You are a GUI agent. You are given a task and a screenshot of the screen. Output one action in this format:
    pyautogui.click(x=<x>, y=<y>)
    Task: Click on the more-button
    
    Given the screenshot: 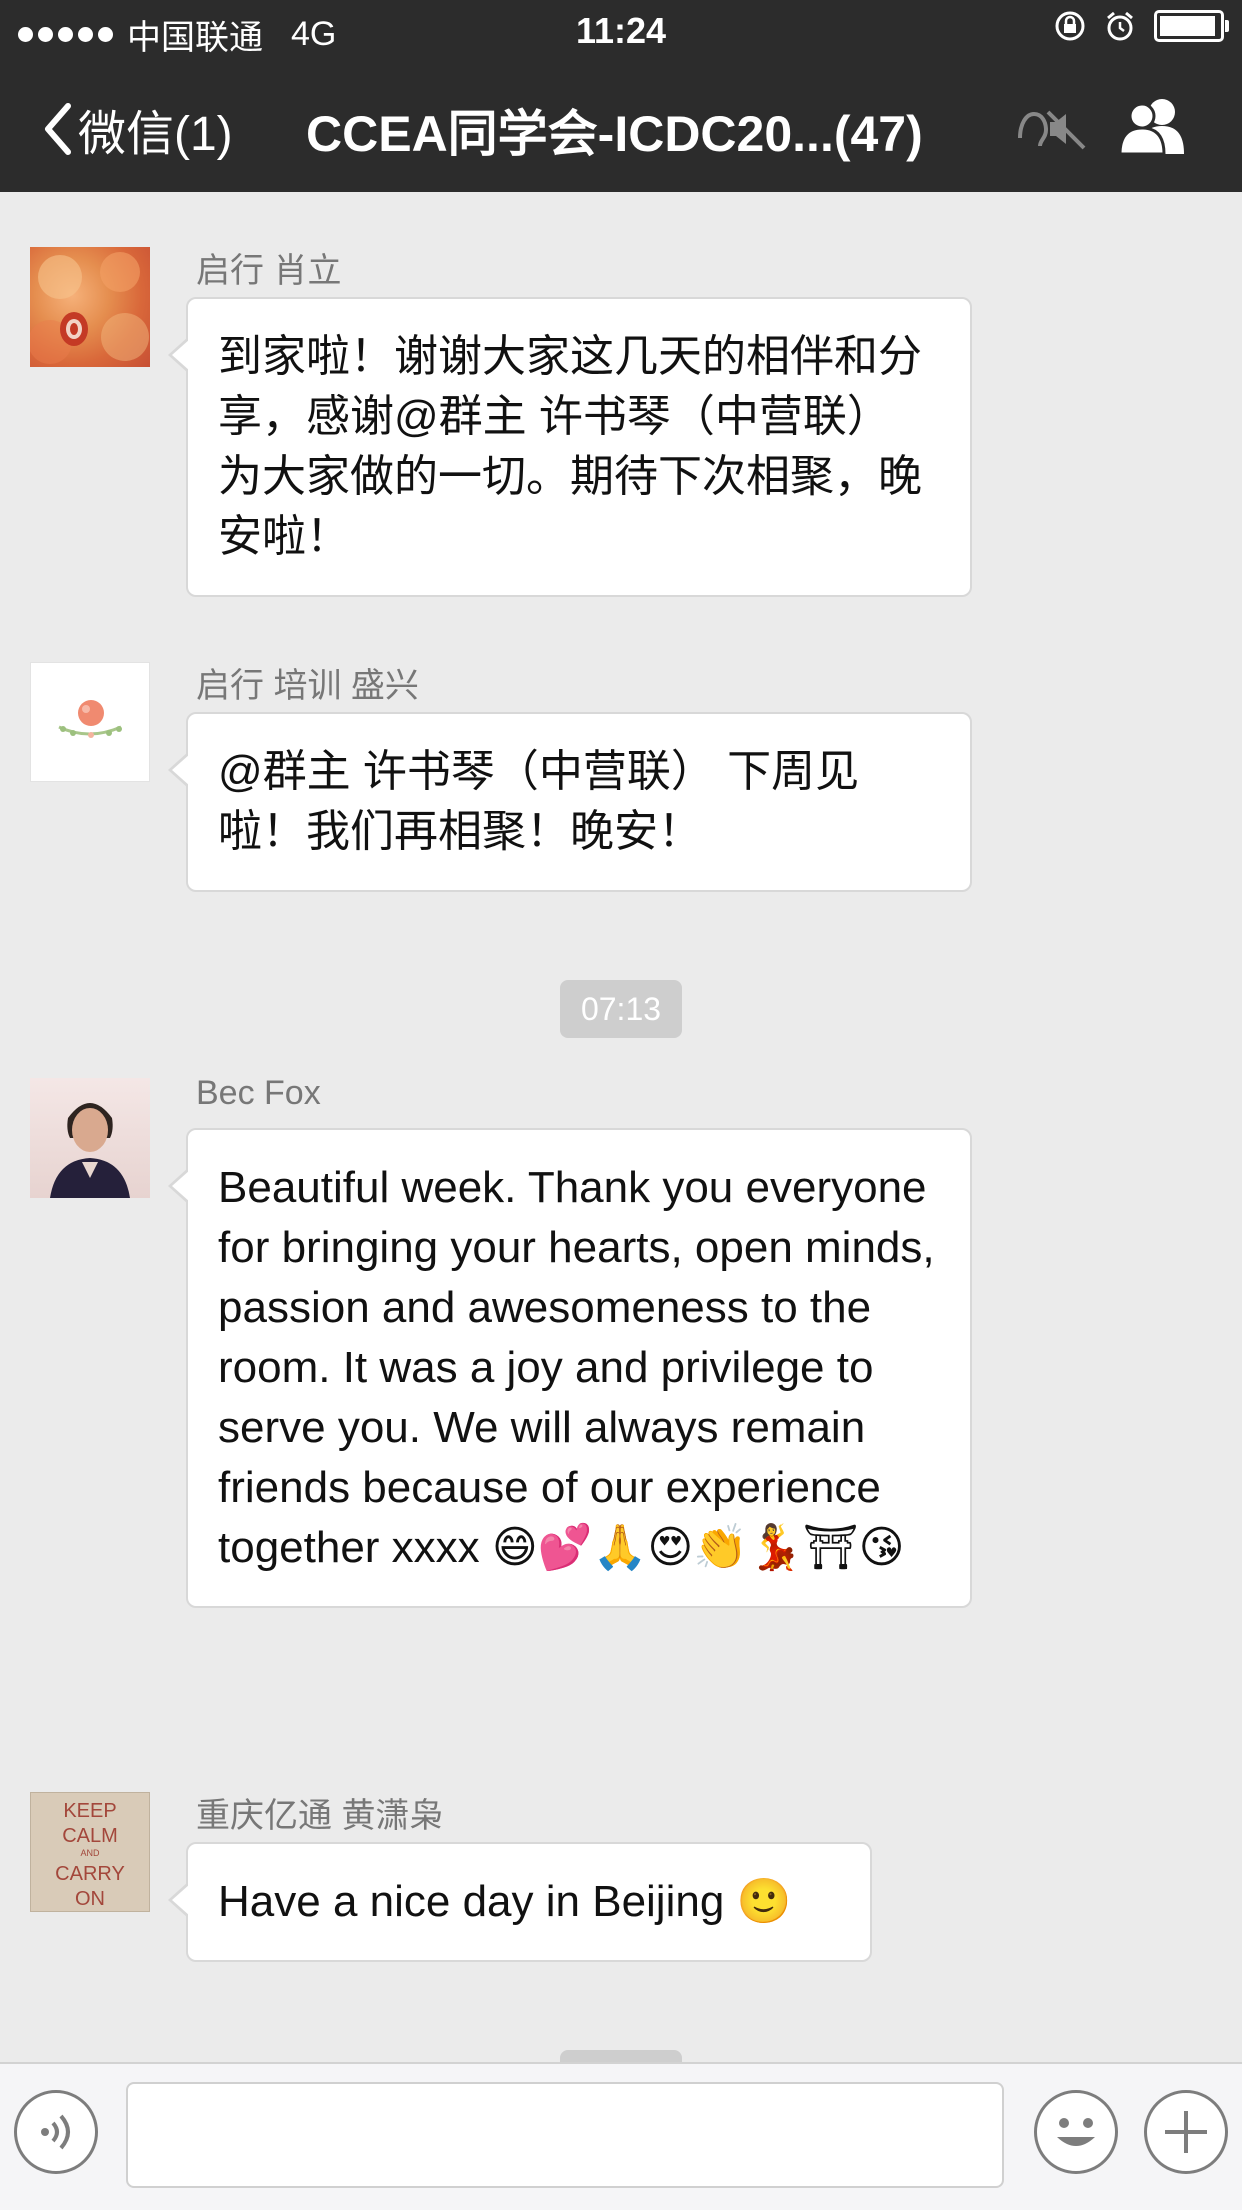 What is the action you would take?
    pyautogui.click(x=1186, y=2132)
    